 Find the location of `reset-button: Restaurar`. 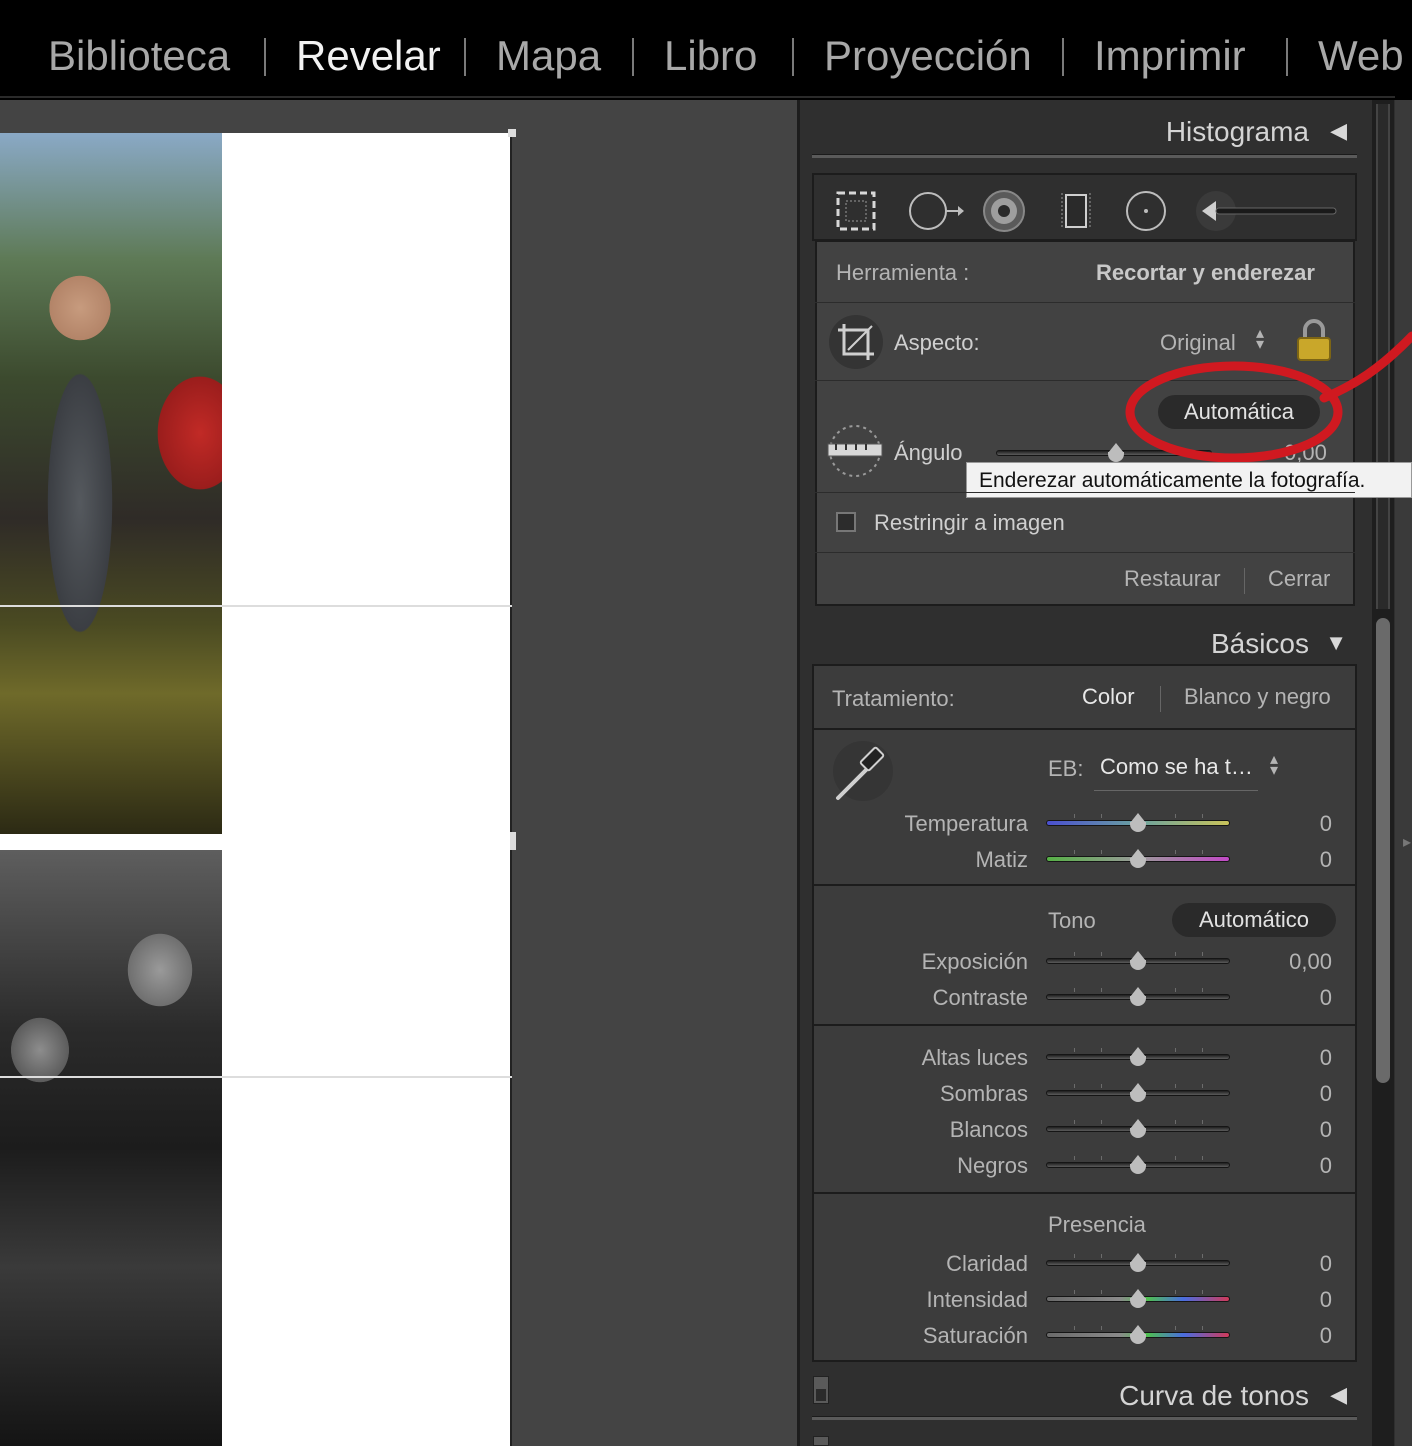

reset-button: Restaurar is located at coordinates (1172, 579).